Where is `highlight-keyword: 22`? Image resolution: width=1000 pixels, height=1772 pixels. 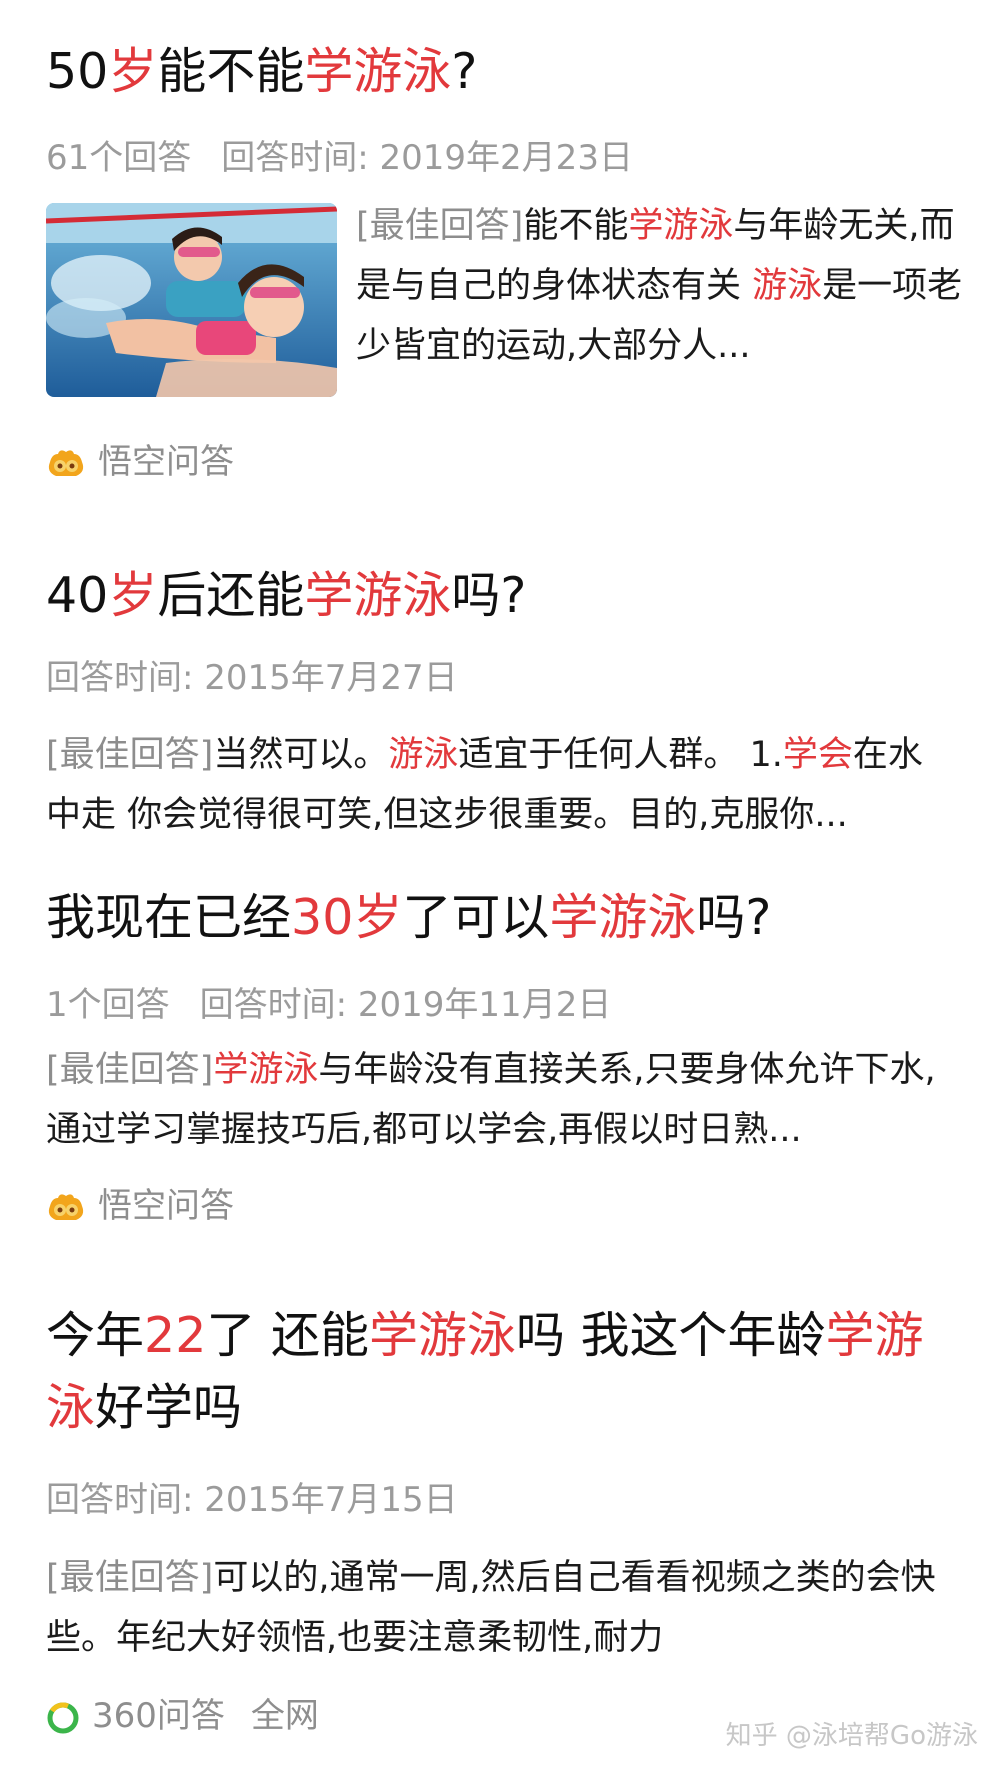 highlight-keyword: 22 is located at coordinates (175, 1335).